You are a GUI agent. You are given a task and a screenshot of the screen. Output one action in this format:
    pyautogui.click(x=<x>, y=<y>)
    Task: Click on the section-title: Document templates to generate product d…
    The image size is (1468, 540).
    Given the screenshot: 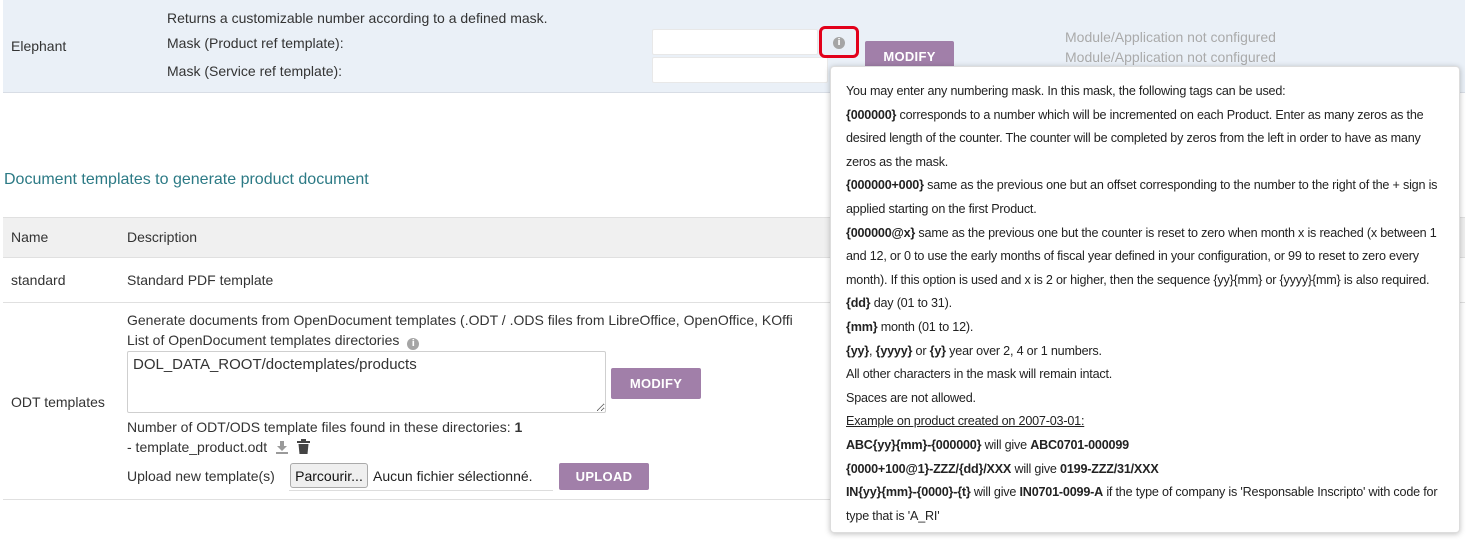 What is the action you would take?
    pyautogui.click(x=186, y=179)
    